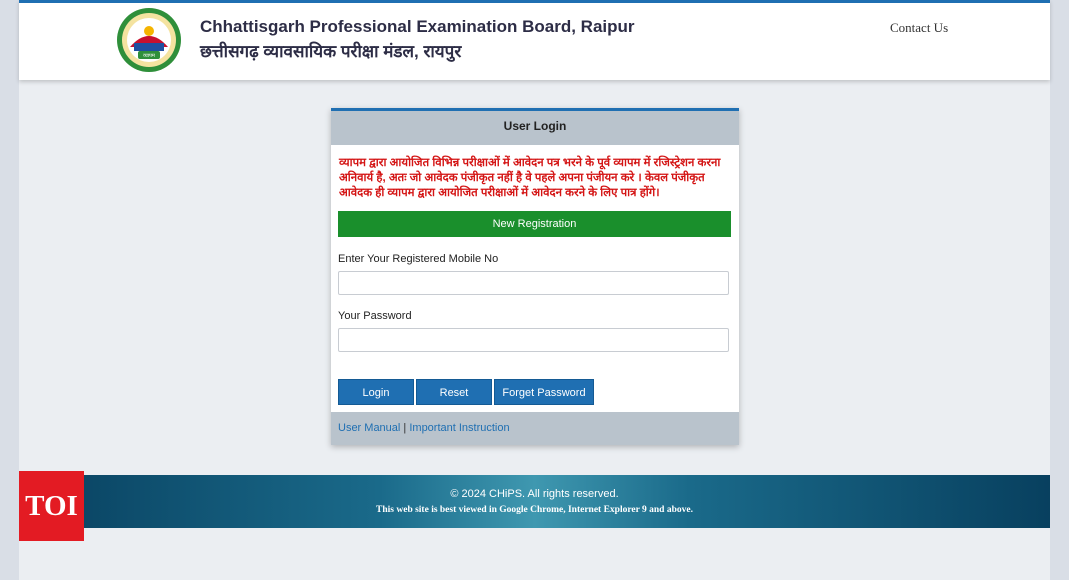 Image resolution: width=1069 pixels, height=580 pixels. Describe the element at coordinates (369, 428) in the screenshot. I see `user-manual-link: User Manual` at that location.